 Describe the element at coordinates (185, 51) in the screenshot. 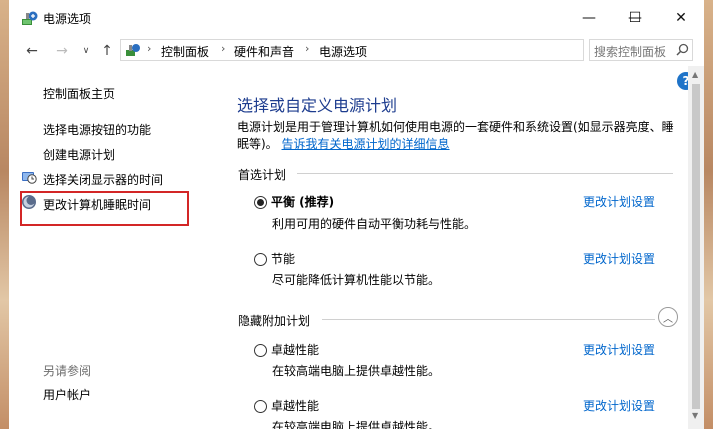

I see `breadcrumb-control-panel: 控制面板` at that location.